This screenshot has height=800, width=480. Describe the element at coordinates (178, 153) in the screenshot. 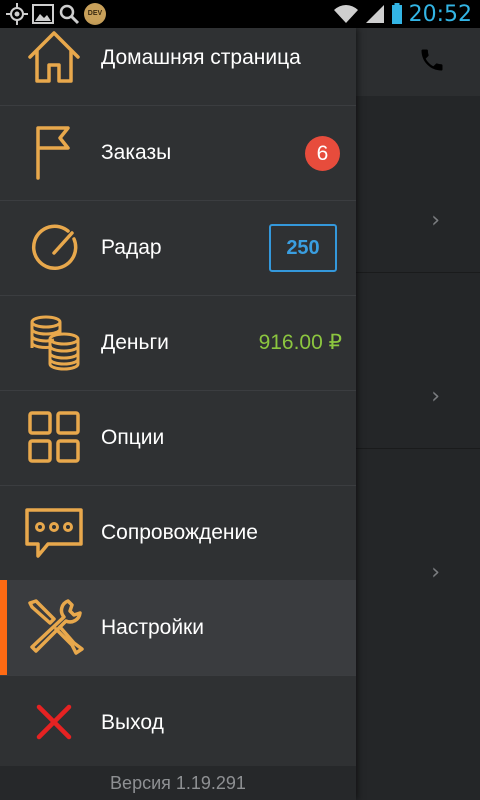

I see `menu-item-orders: Заказы 6` at that location.